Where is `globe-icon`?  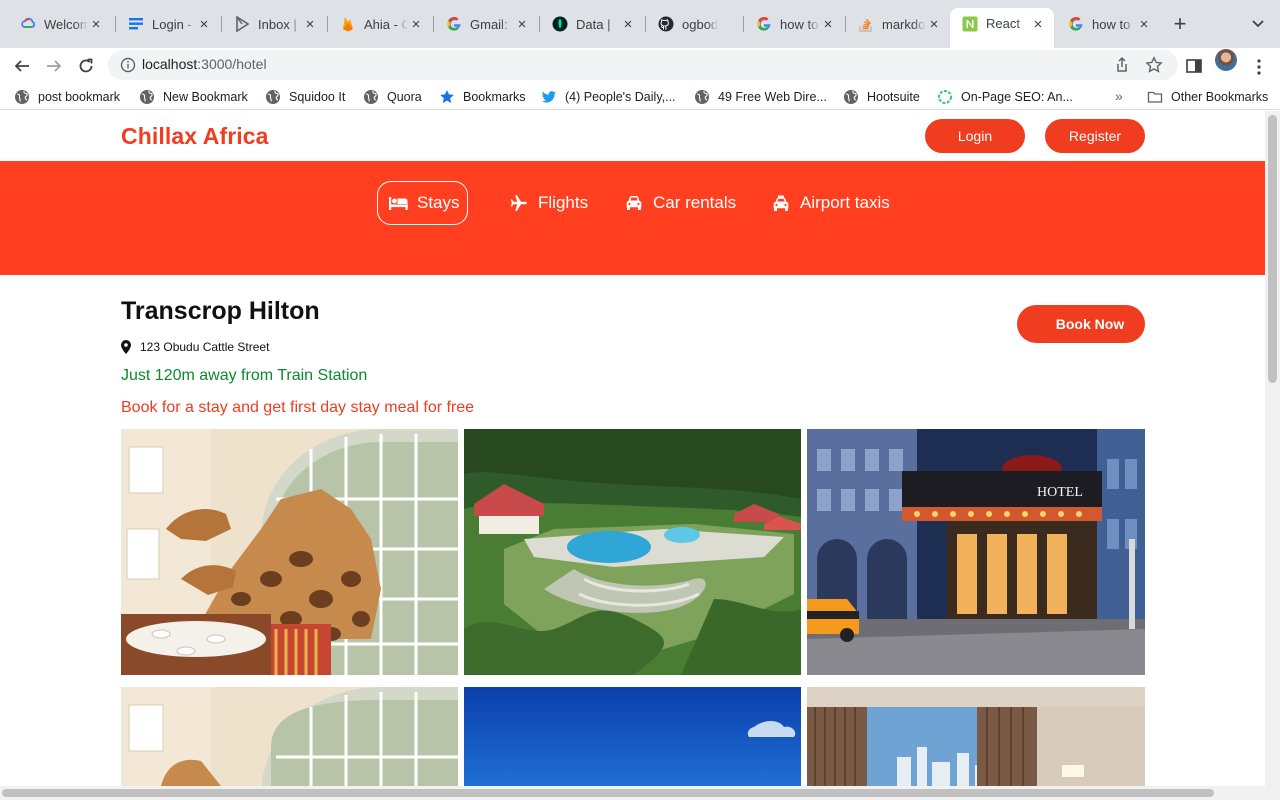 globe-icon is located at coordinates (147, 97).